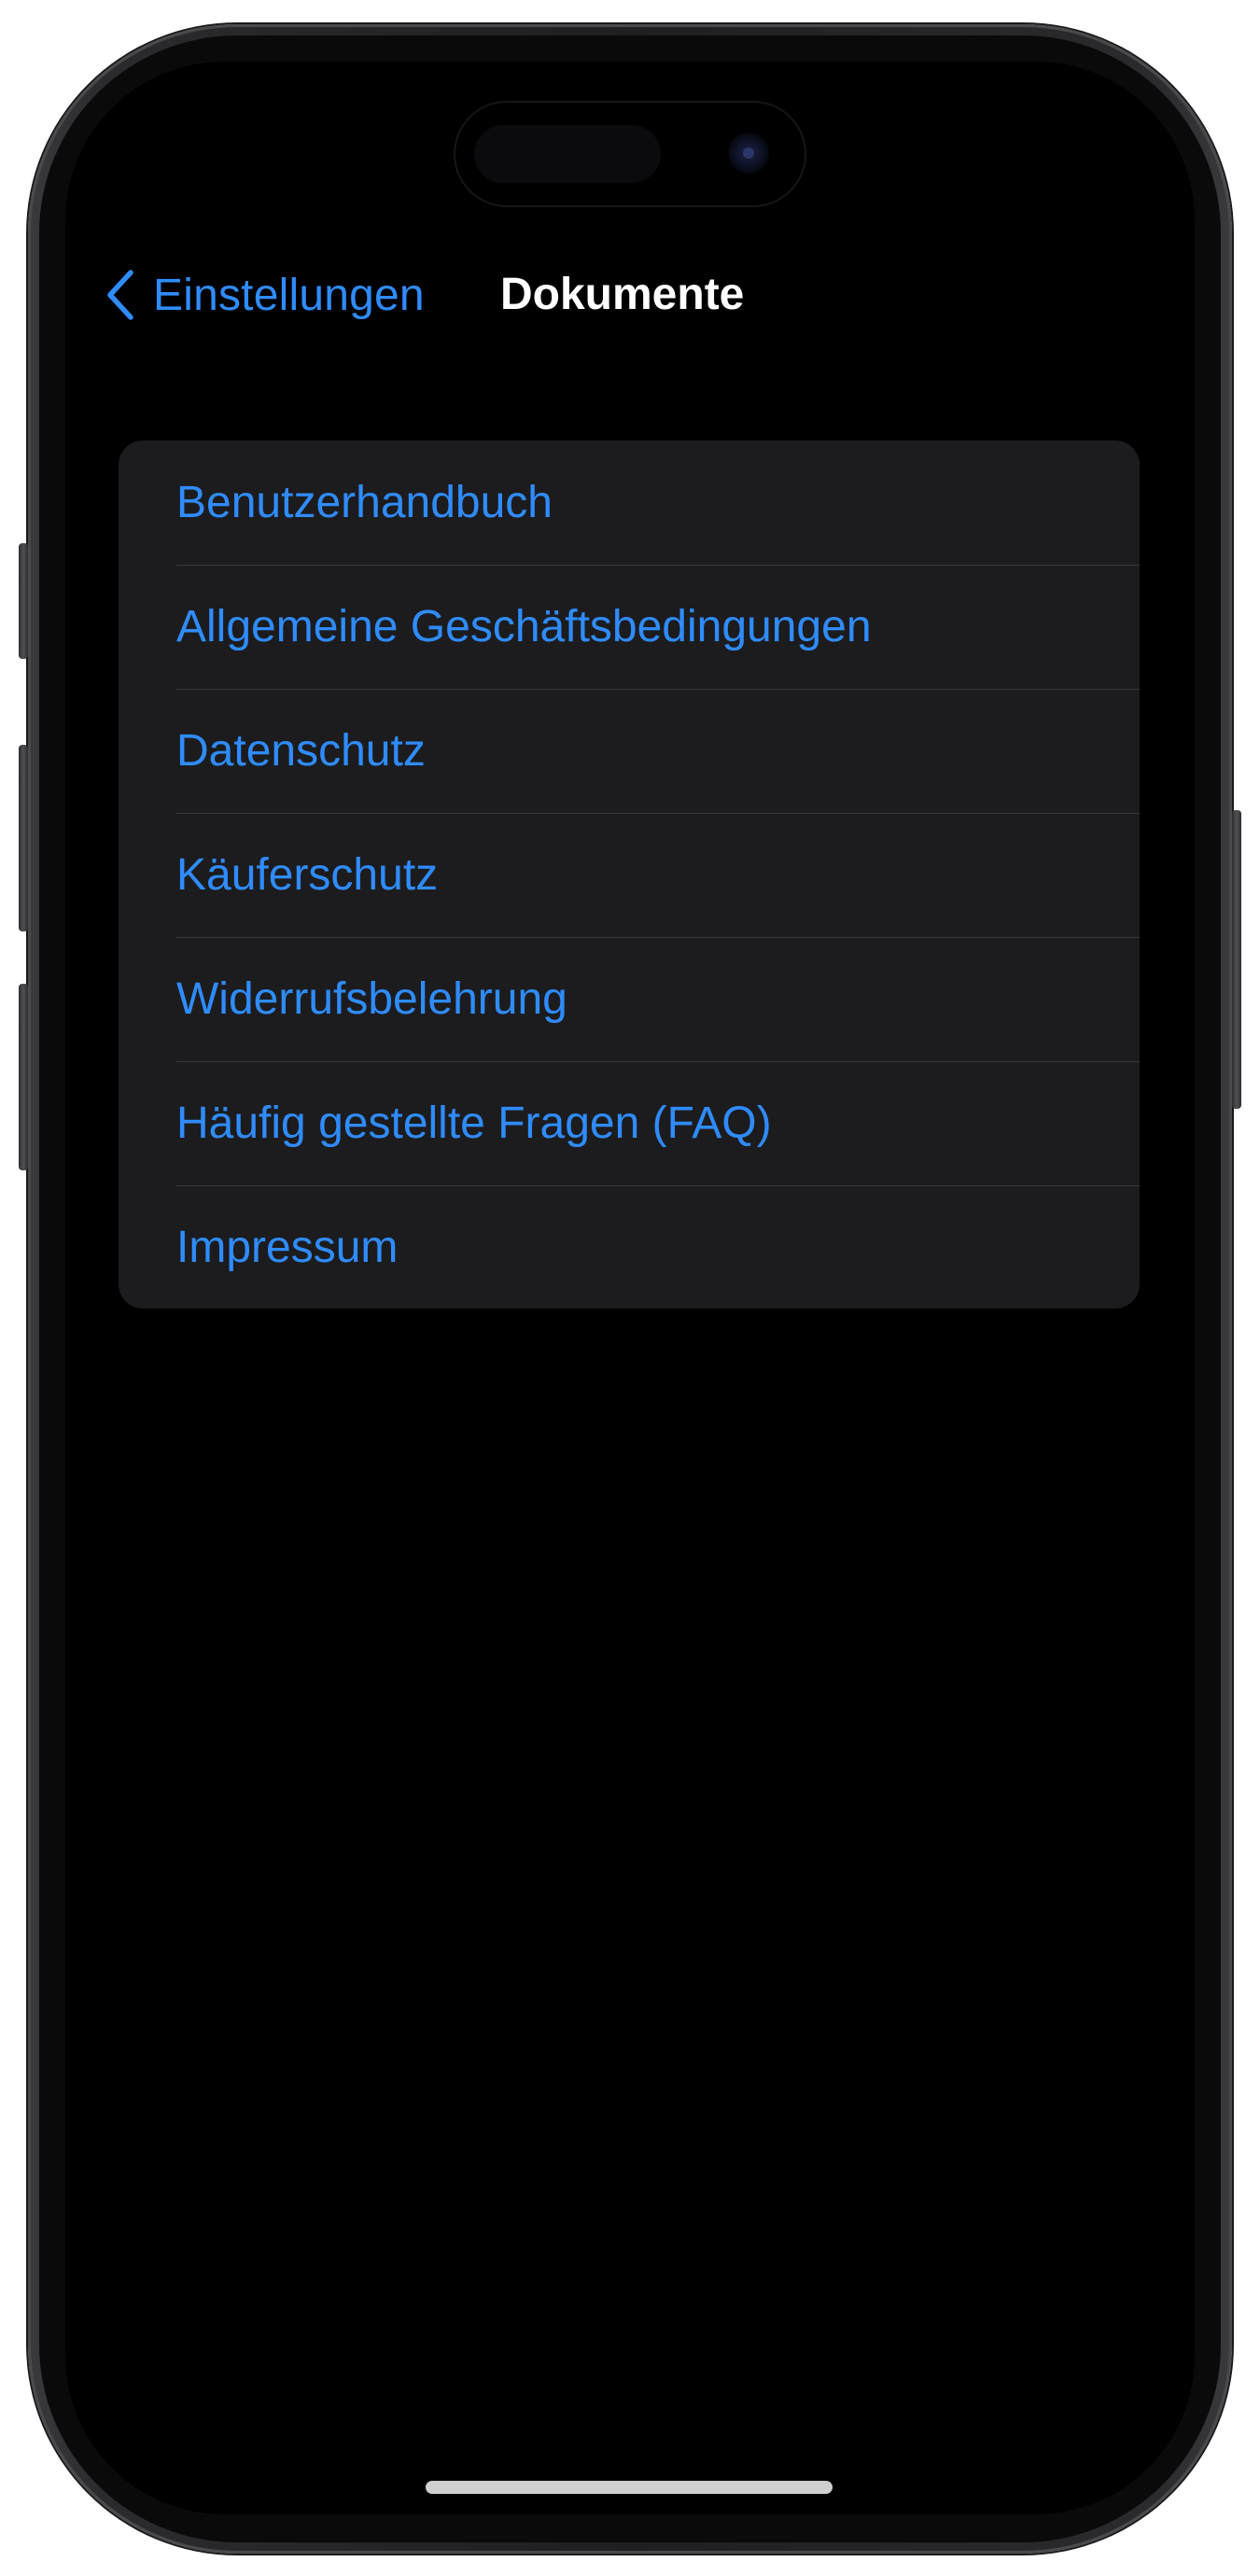 This screenshot has width=1260, height=2576. Describe the element at coordinates (629, 503) in the screenshot. I see `list-item-benutzerhandbuch: Benutzerhandbuch` at that location.